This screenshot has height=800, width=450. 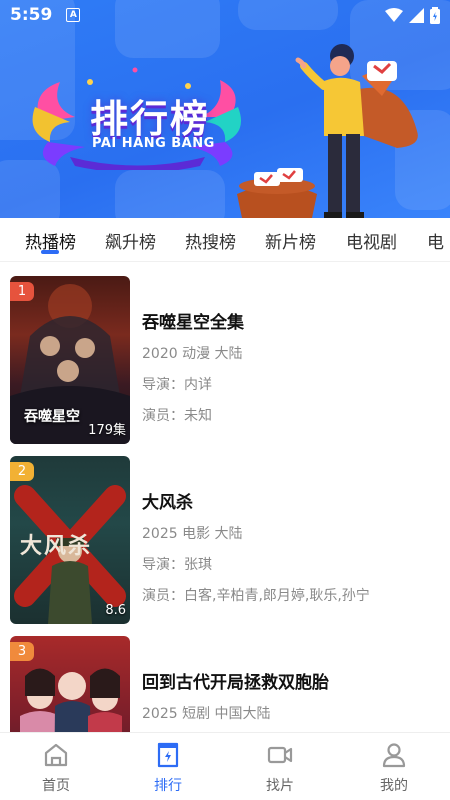 I want to click on rank-badge: 1, so click(x=22, y=291).